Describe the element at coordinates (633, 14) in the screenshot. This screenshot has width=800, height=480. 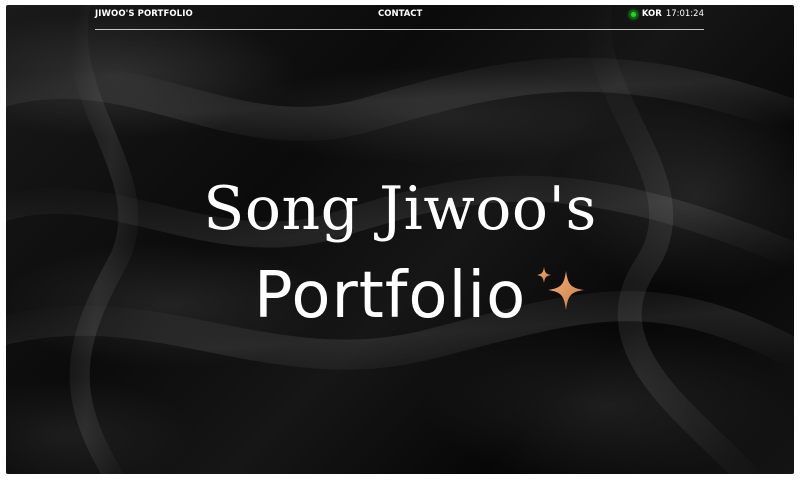
I see `online-status-icon` at that location.